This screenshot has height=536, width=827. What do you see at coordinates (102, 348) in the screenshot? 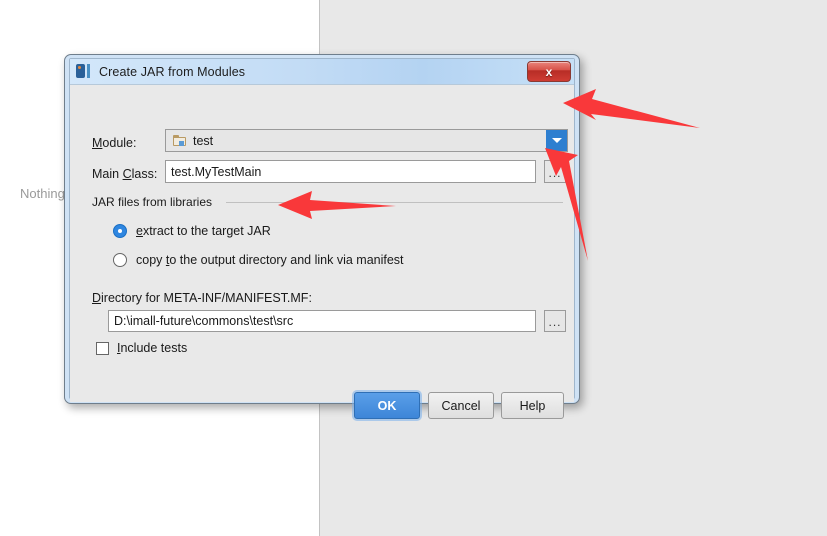
I see `checkbox-unchecked-icon` at bounding box center [102, 348].